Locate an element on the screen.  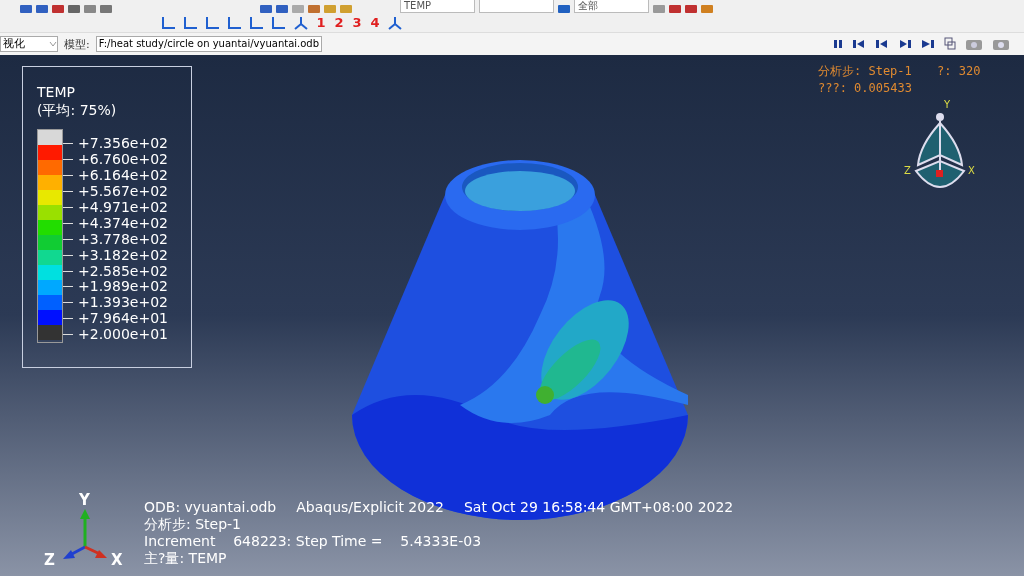
model-label: 模型: is located at coordinates (77, 44).